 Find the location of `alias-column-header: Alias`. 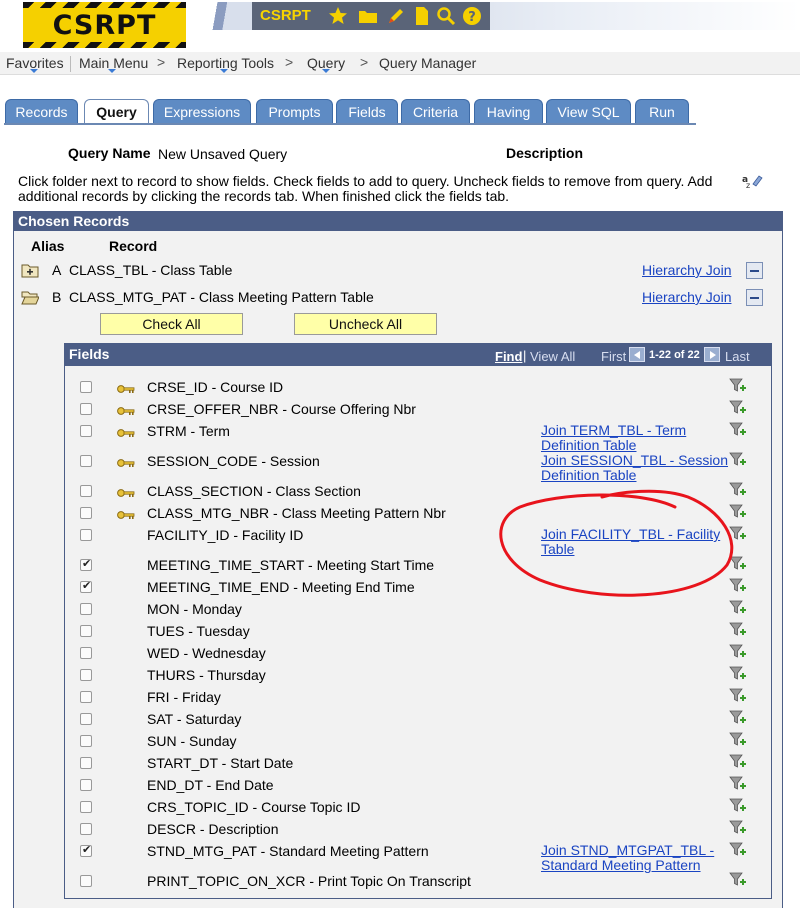

alias-column-header: Alias is located at coordinates (48, 246).